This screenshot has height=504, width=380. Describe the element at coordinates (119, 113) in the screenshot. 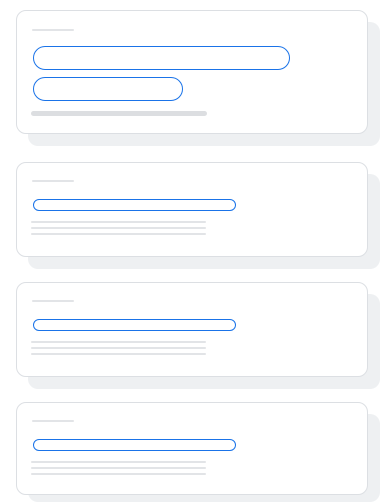

I see `detail-placeholder` at that location.